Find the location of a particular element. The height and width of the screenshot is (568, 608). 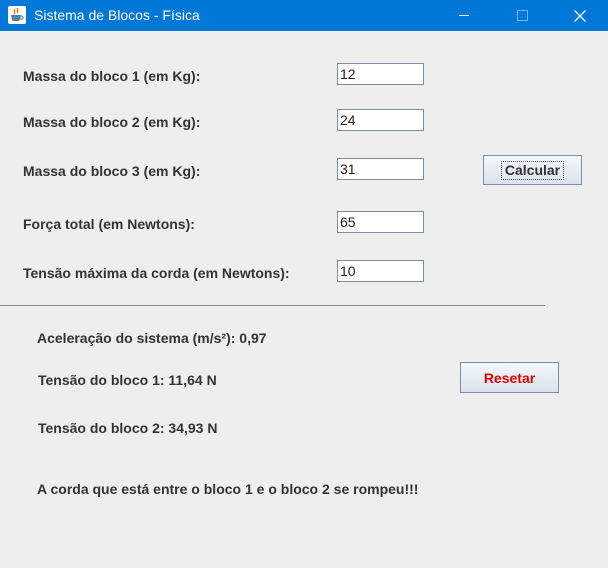

reset-button-label: Resetar is located at coordinates (509, 377).